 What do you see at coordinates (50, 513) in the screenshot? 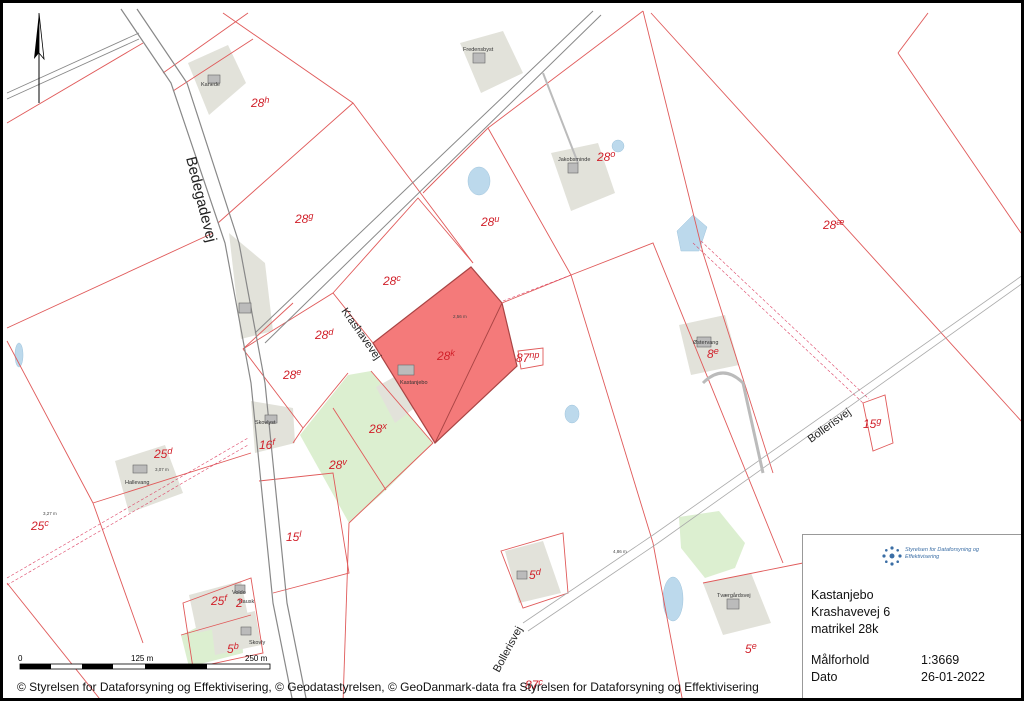
I see `dim-label: 3,27 m` at bounding box center [50, 513].